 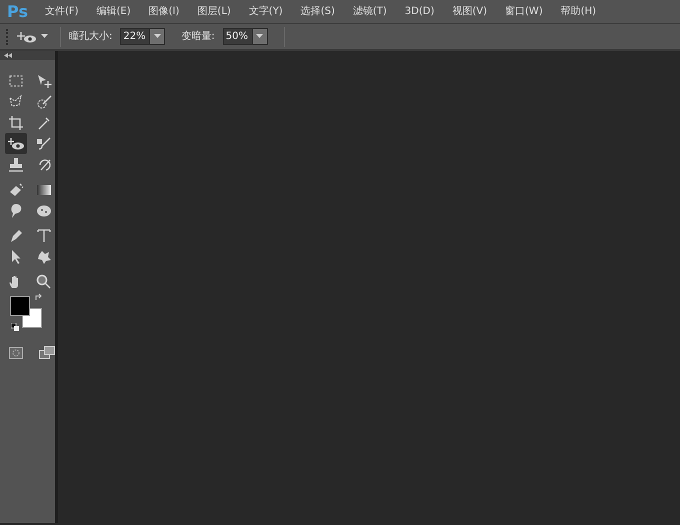 What do you see at coordinates (39, 297) in the screenshot?
I see `swap-icon` at bounding box center [39, 297].